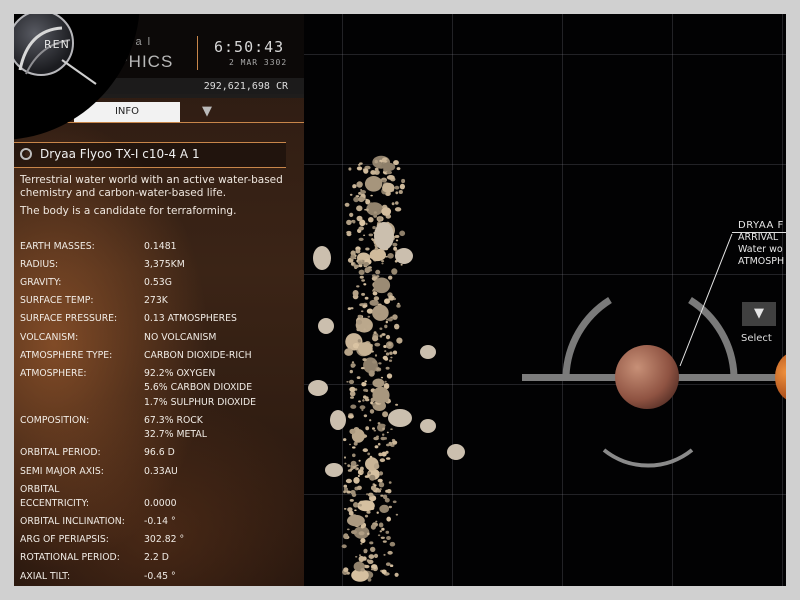 This screenshot has height=600, width=800. Describe the element at coordinates (175, 427) in the screenshot. I see `property-value: 67.3% ROCK 32.7% METAL` at that location.